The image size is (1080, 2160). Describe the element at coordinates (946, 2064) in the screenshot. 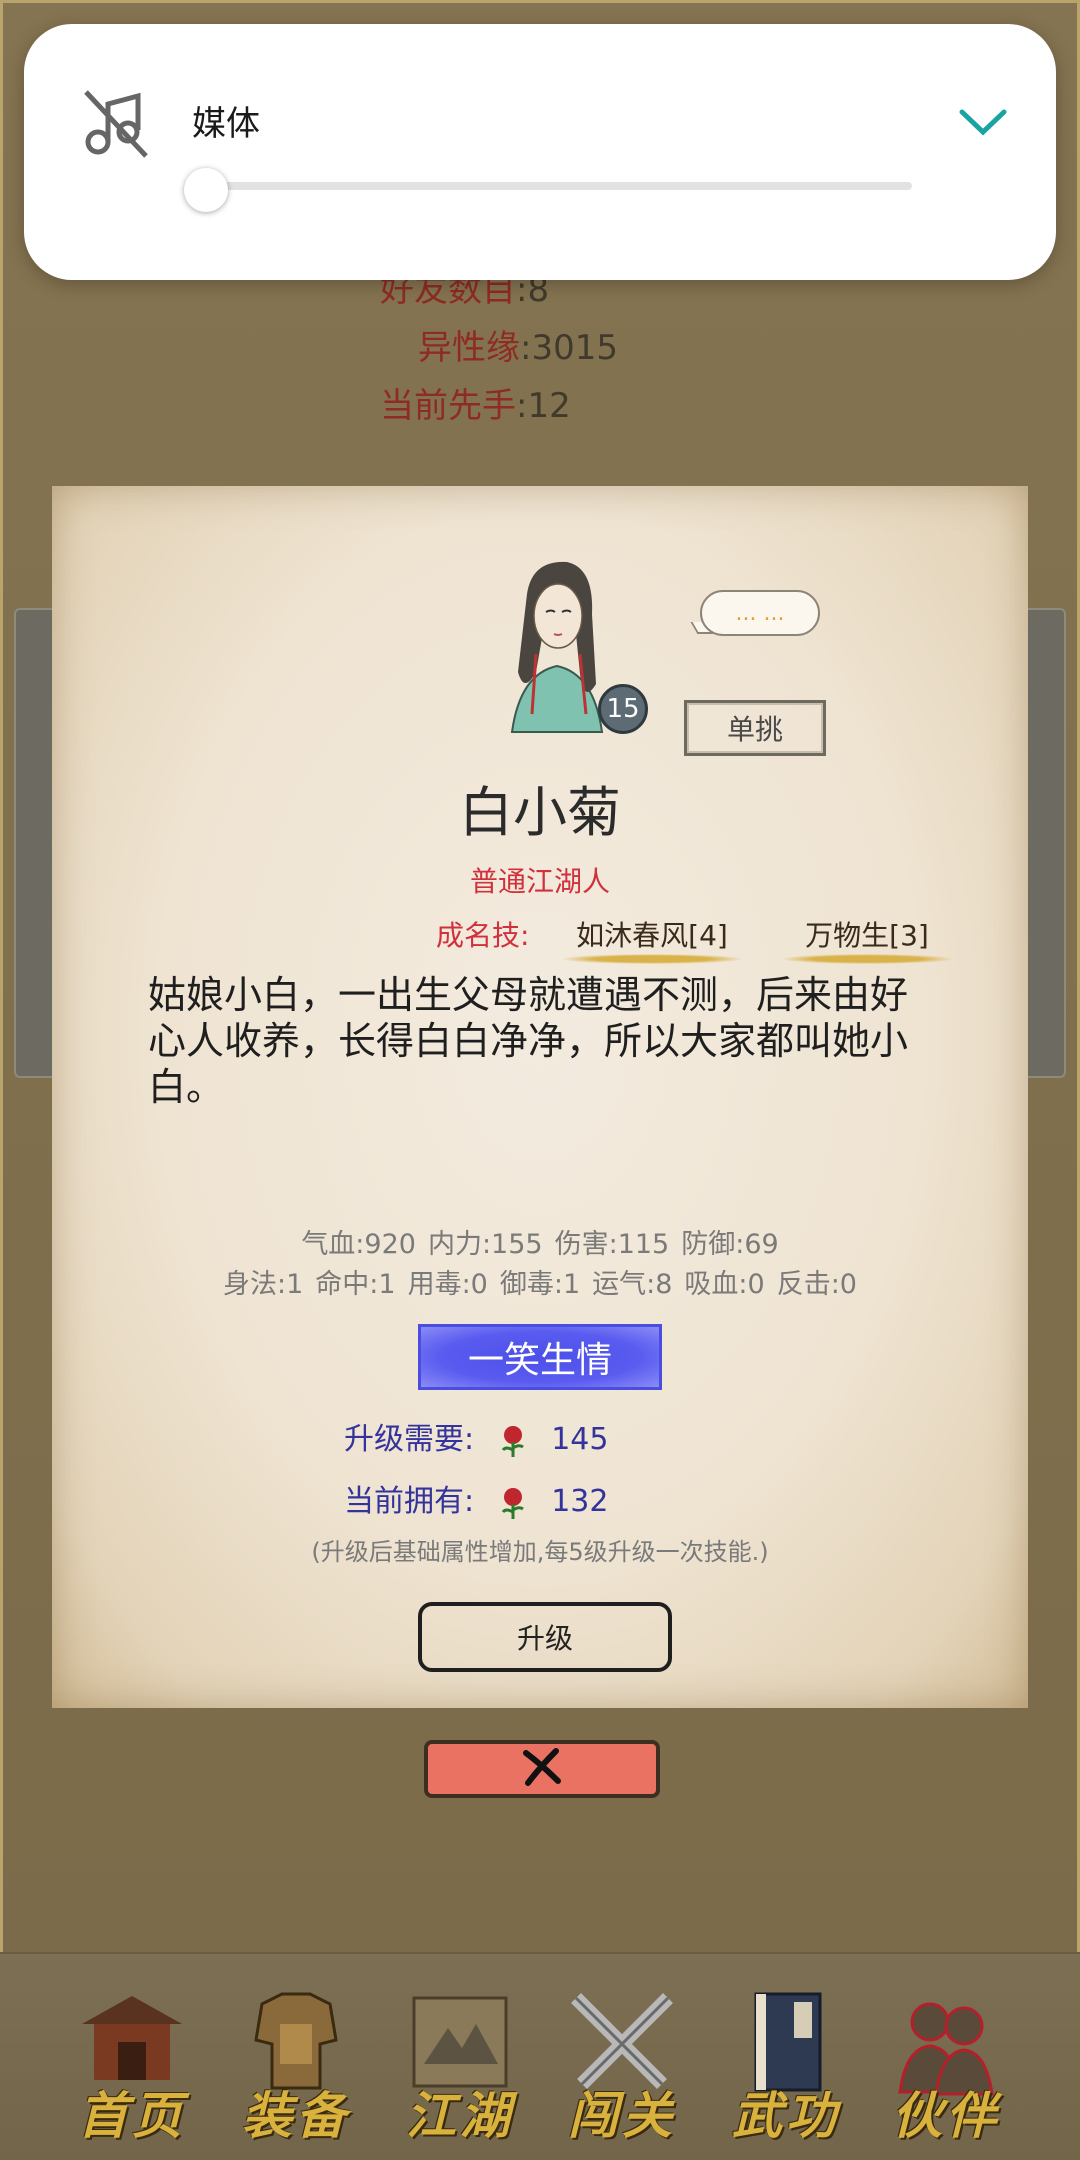

I see `nav-item-companions: 伙伴` at that location.